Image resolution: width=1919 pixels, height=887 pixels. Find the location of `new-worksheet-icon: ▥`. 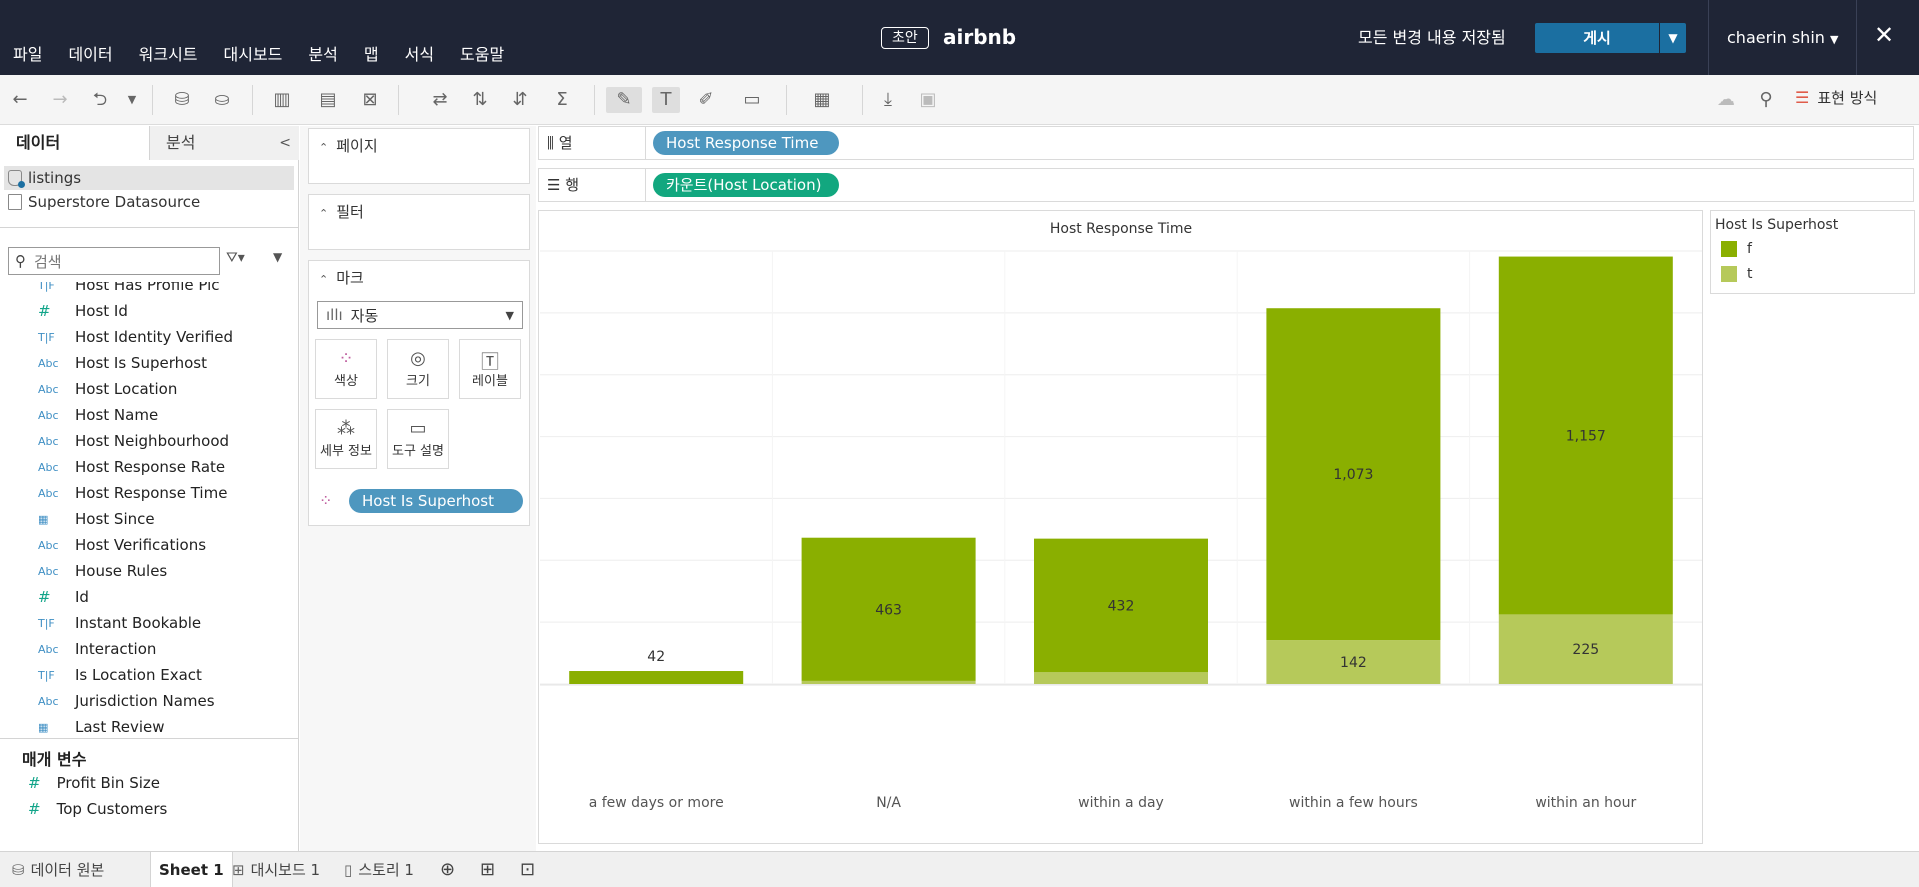

new-worksheet-icon: ▥ is located at coordinates (282, 100).